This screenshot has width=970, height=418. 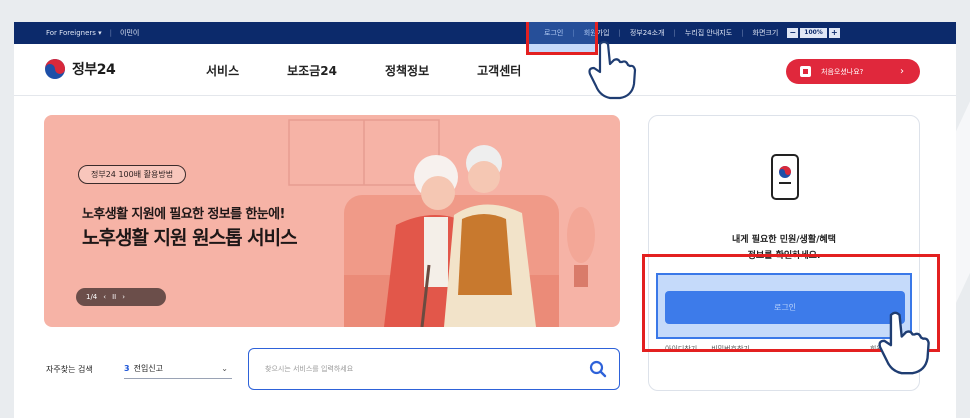 What do you see at coordinates (190, 238) in the screenshot?
I see `banner-title: 노후생활 지원 원스톱 서비스` at bounding box center [190, 238].